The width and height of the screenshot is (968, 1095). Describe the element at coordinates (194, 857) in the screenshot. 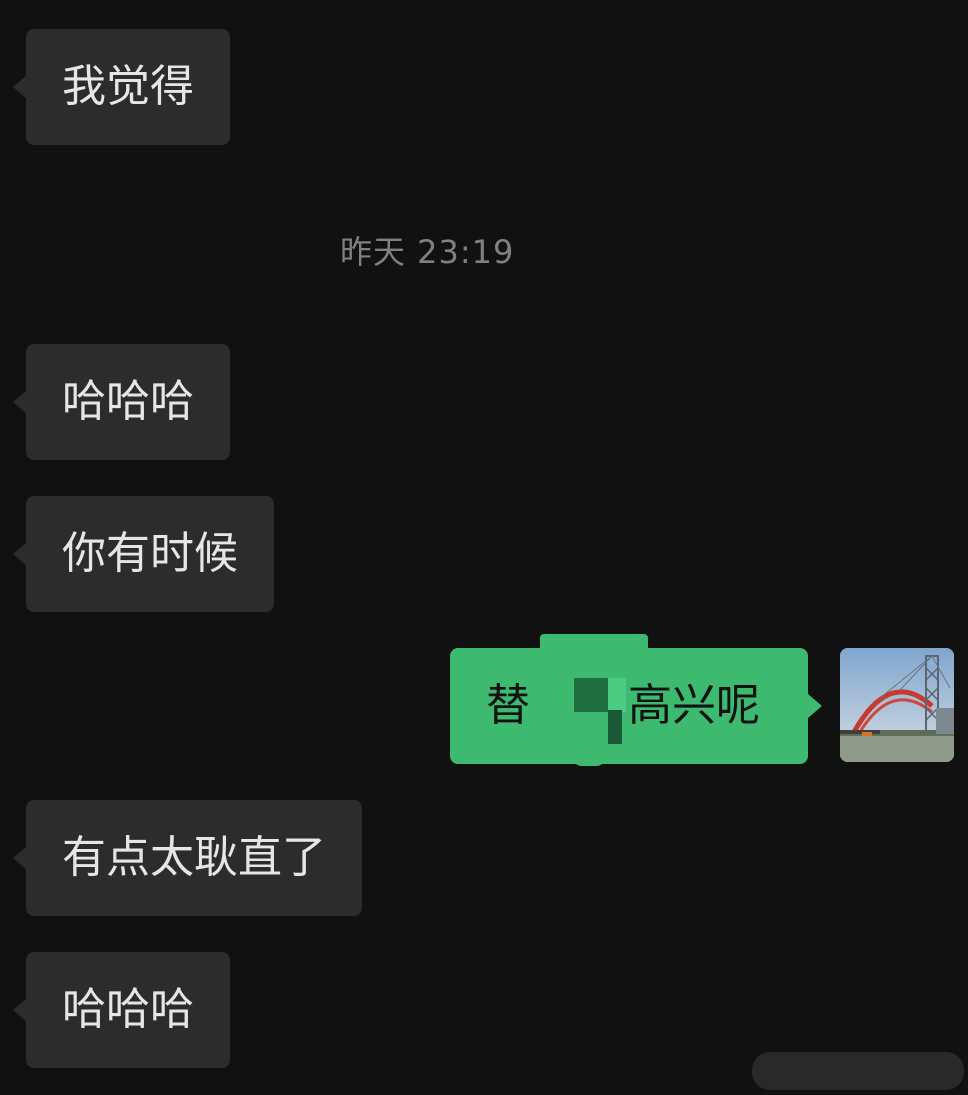

I see `message-text: 有点太耿直了` at that location.